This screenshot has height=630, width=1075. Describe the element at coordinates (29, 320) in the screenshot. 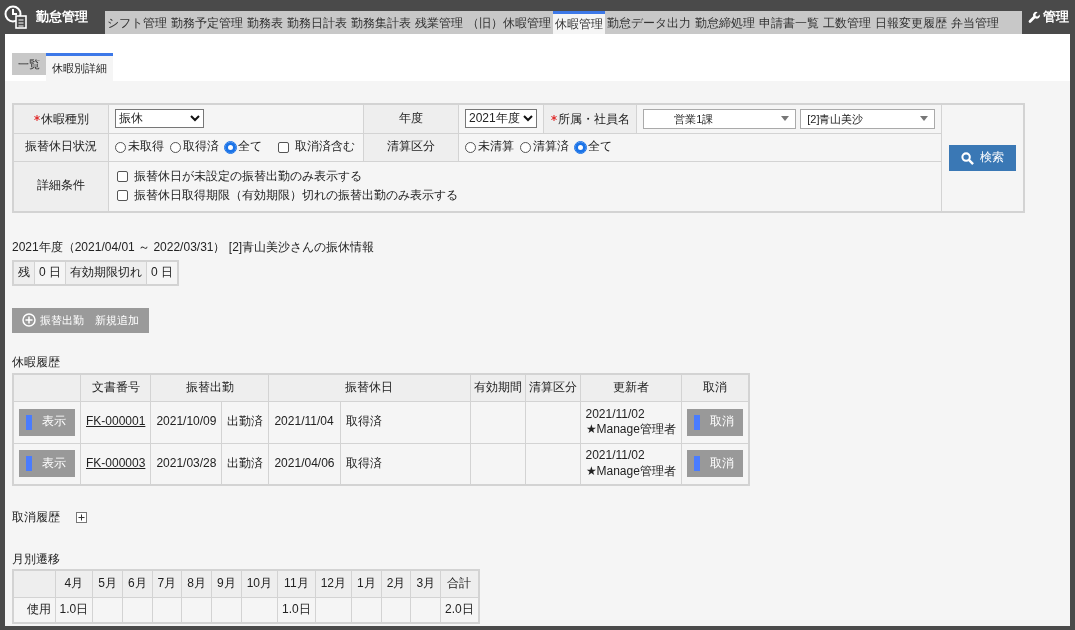

I see `plus-circle-icon` at that location.